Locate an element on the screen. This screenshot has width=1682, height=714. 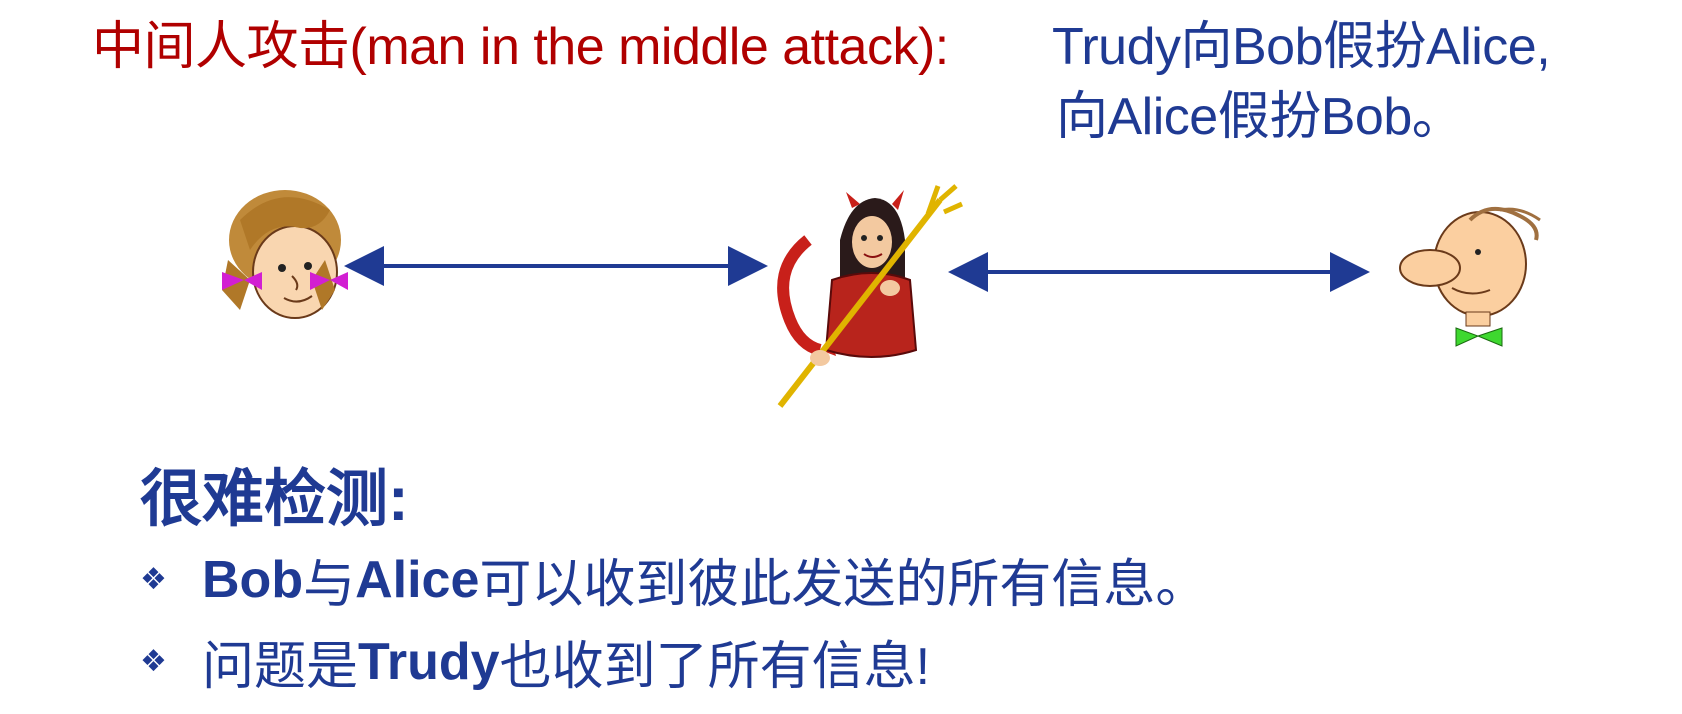
bullet-item-1: ❖ Bob 与 Alice 可以收到彼此发送的所有信息。 is located at coordinates (673, 579).